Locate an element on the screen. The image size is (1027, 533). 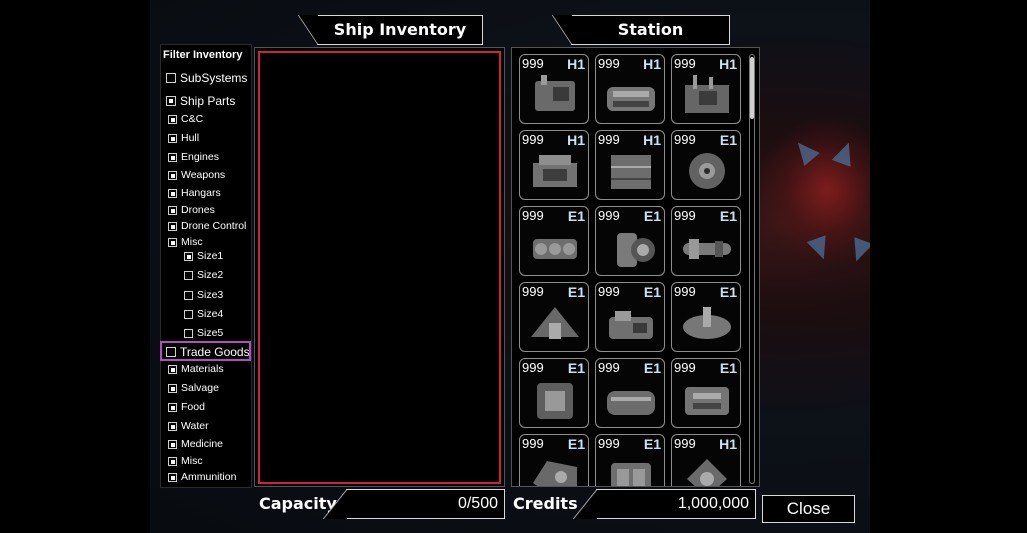
filter-hangars-checkbox is located at coordinates (172, 193).